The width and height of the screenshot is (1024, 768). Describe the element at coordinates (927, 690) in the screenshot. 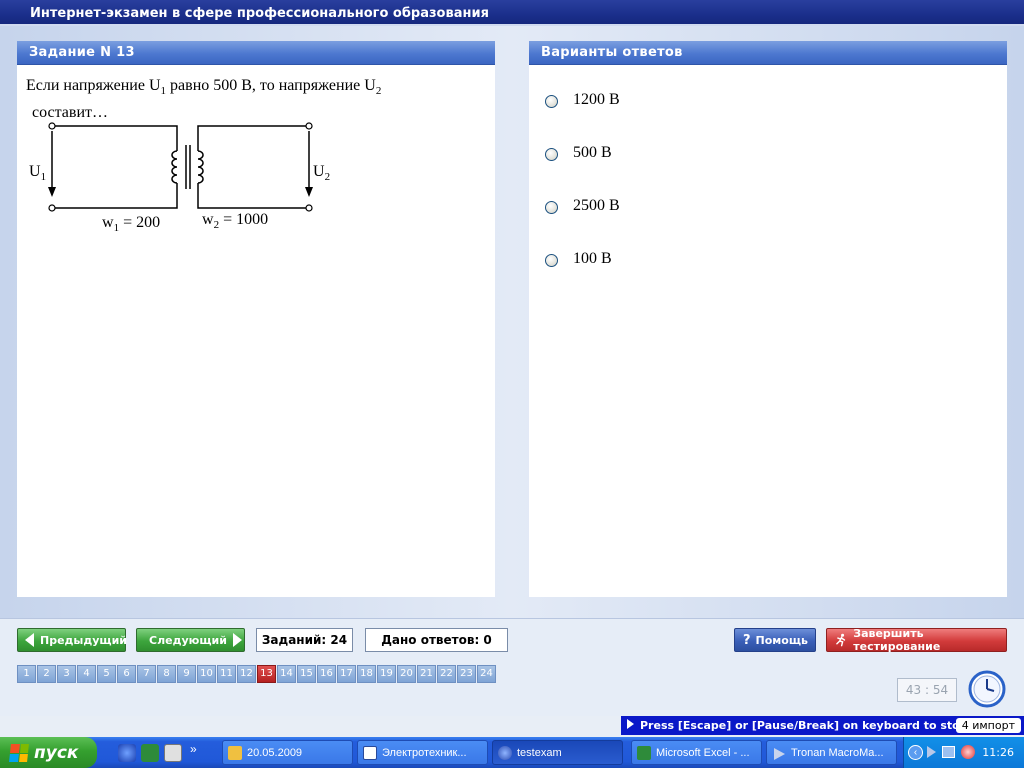

I see `timer-display: 43 : 54` at that location.